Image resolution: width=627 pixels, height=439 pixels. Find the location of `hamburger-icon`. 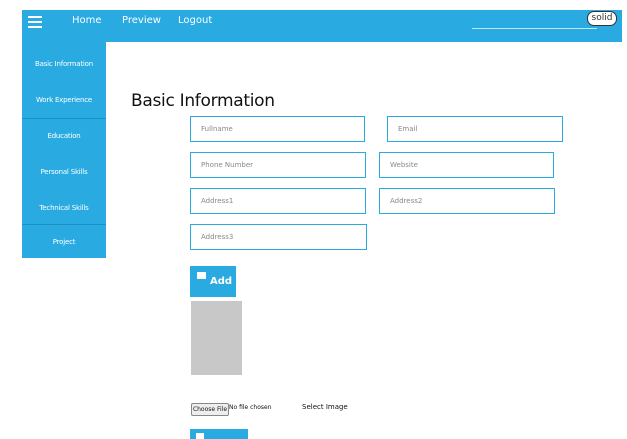

hamburger-icon is located at coordinates (35, 22).